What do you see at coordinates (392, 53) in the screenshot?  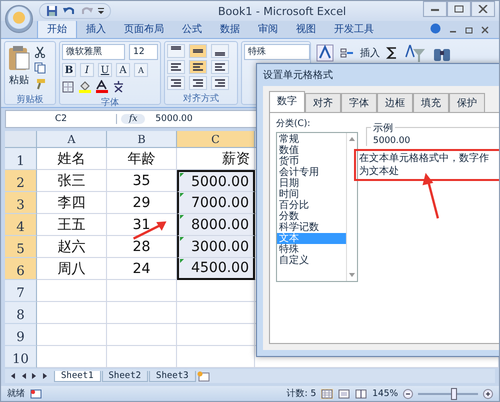 I see `sum-icon` at bounding box center [392, 53].